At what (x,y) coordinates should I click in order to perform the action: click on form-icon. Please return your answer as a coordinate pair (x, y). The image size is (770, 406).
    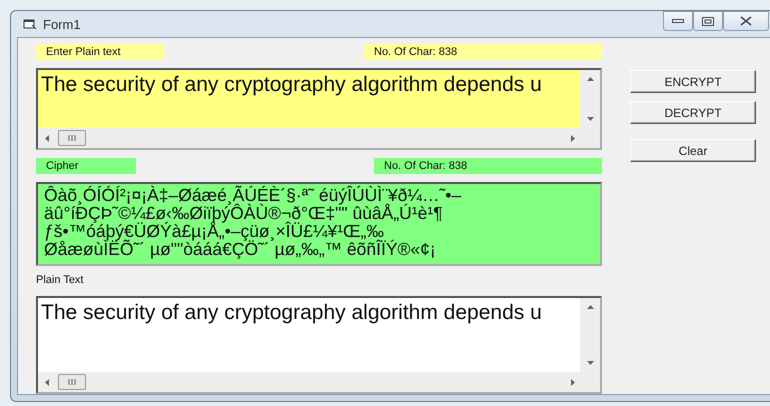
    Looking at the image, I should click on (30, 24).